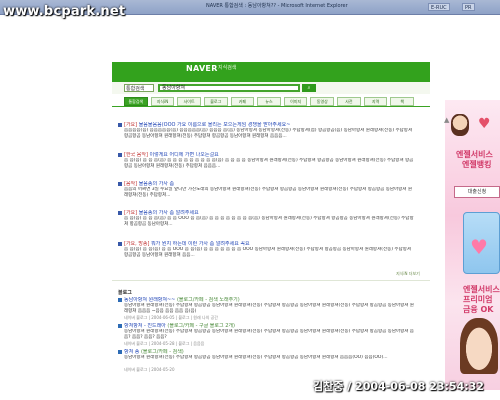  What do you see at coordinates (481, 299) in the screenshot?
I see `ad-slogan: 엔젤서비스 프리미엄 금융 OK` at bounding box center [481, 299].